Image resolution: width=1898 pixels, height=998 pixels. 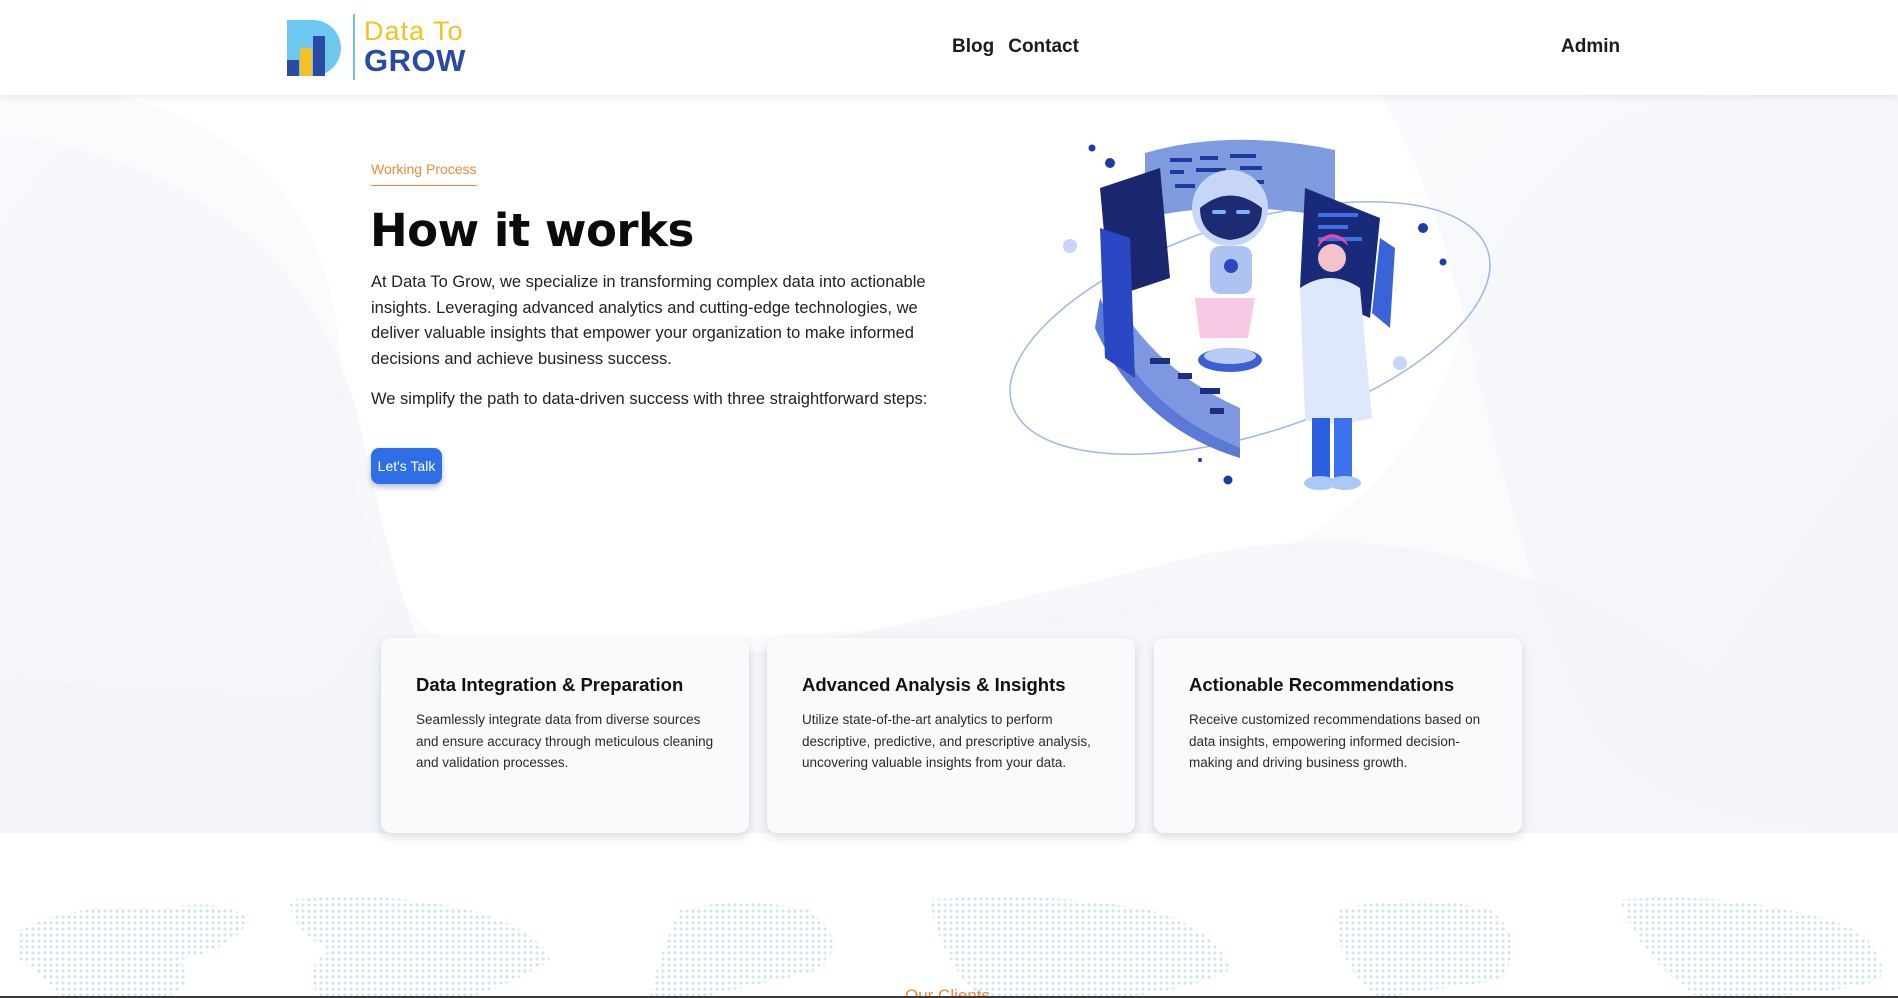 I want to click on admin-link: Admin, so click(x=1590, y=47).